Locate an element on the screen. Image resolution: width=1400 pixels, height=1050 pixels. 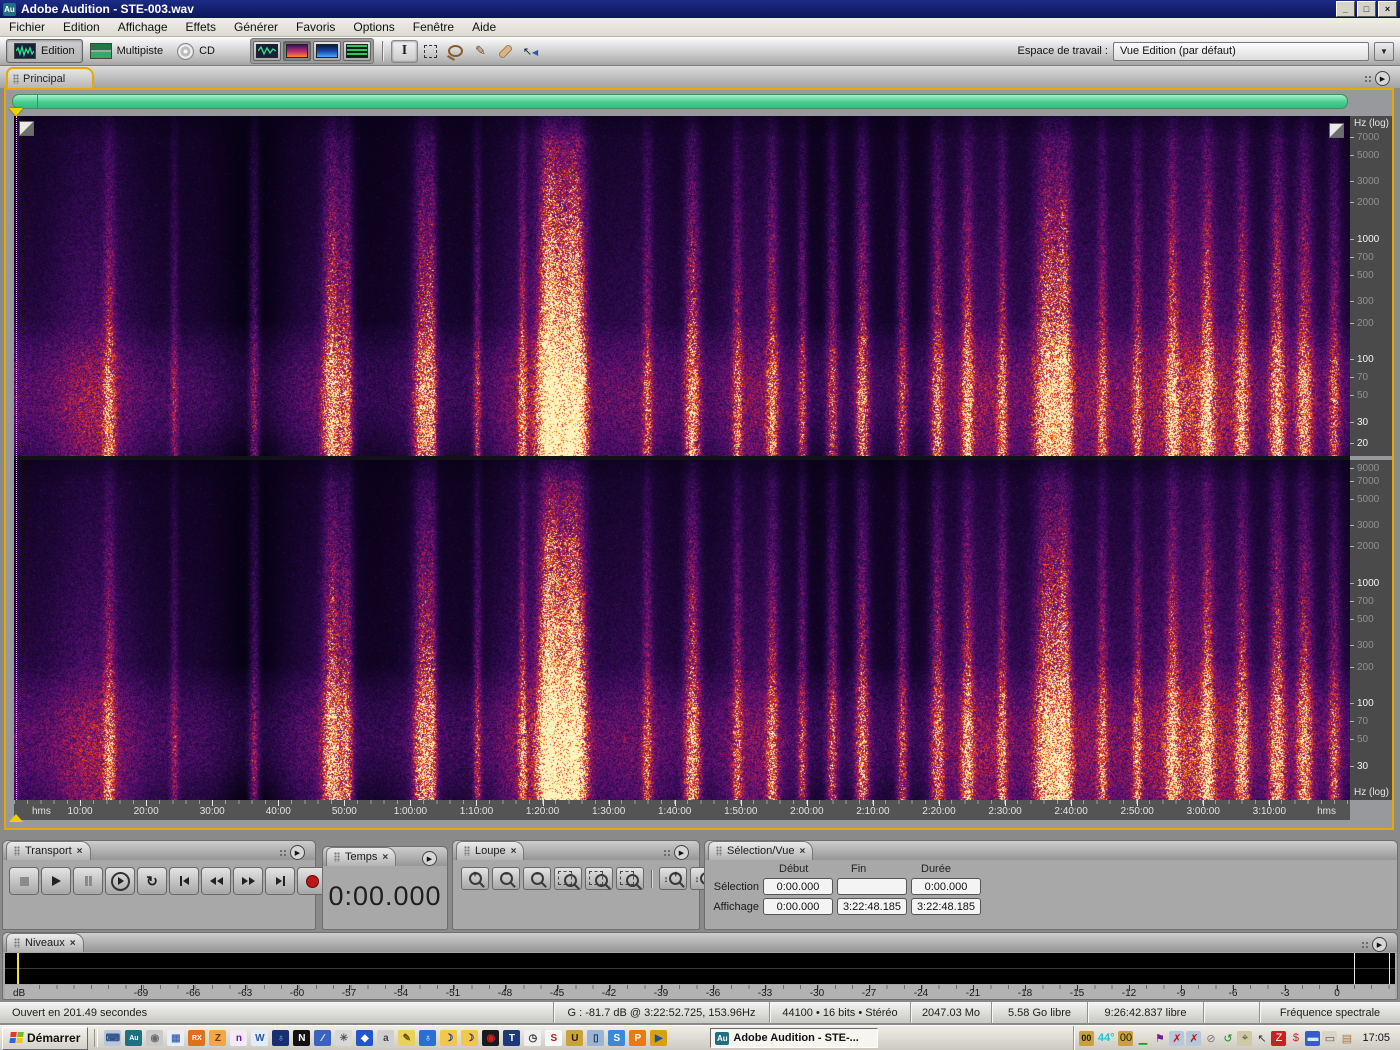
pda-icon: ▯ is located at coordinates (596, 1038).